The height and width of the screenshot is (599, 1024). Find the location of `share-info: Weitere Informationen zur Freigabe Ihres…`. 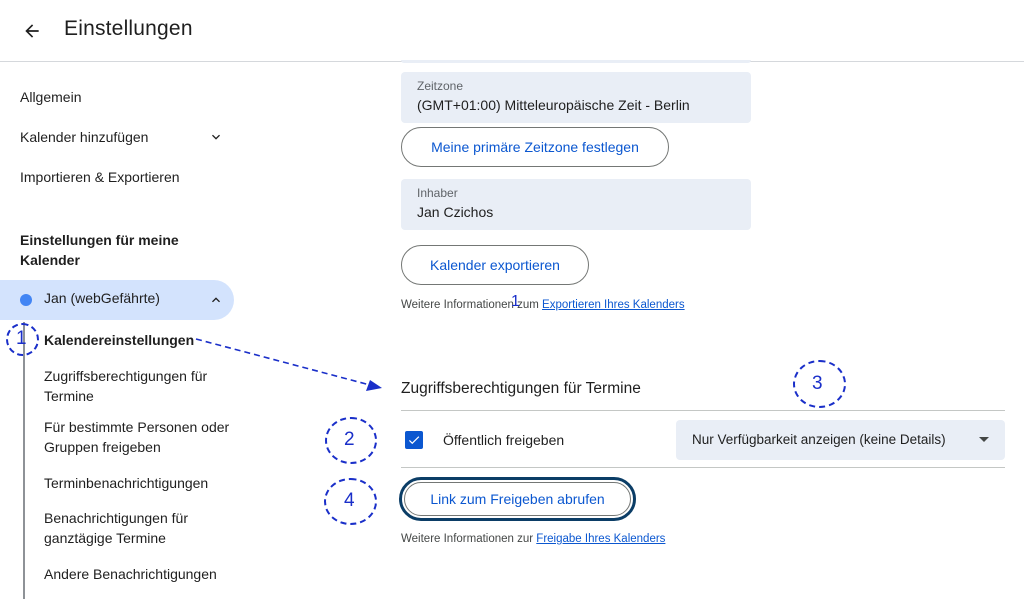

share-info: Weitere Informationen zur Freigabe Ihres… is located at coordinates (533, 539).